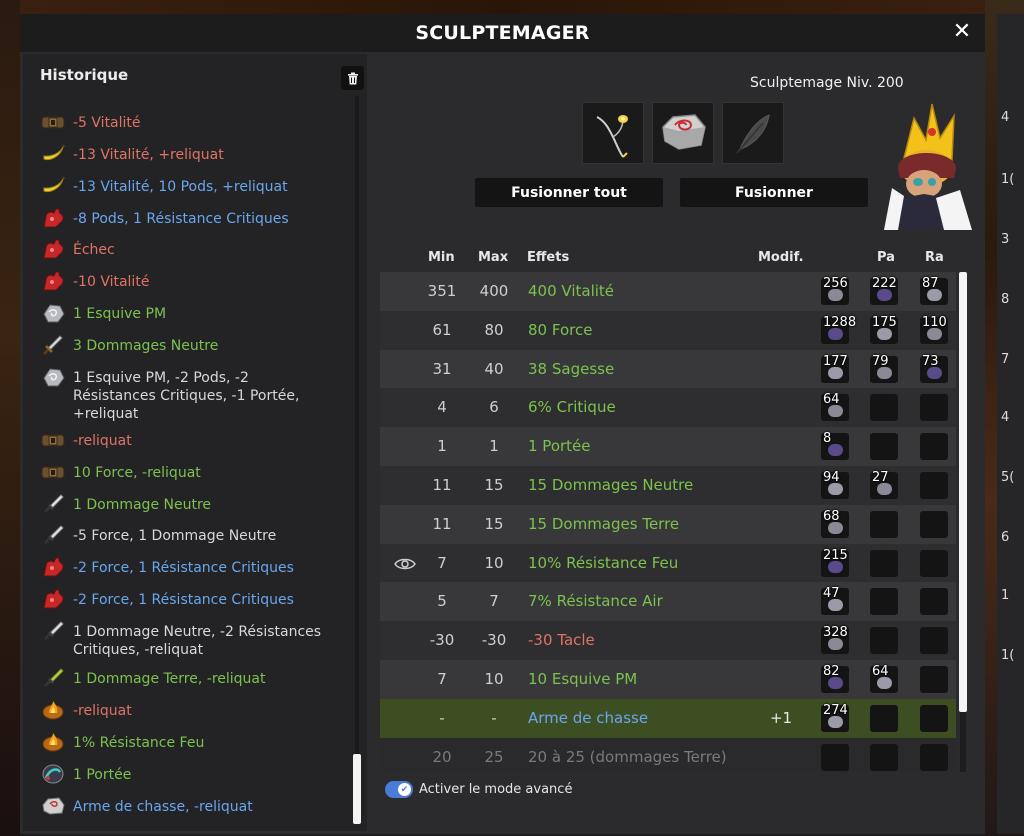 The image size is (1024, 836). What do you see at coordinates (884, 368) in the screenshot?
I see `pa-rune-slot: 79` at bounding box center [884, 368].